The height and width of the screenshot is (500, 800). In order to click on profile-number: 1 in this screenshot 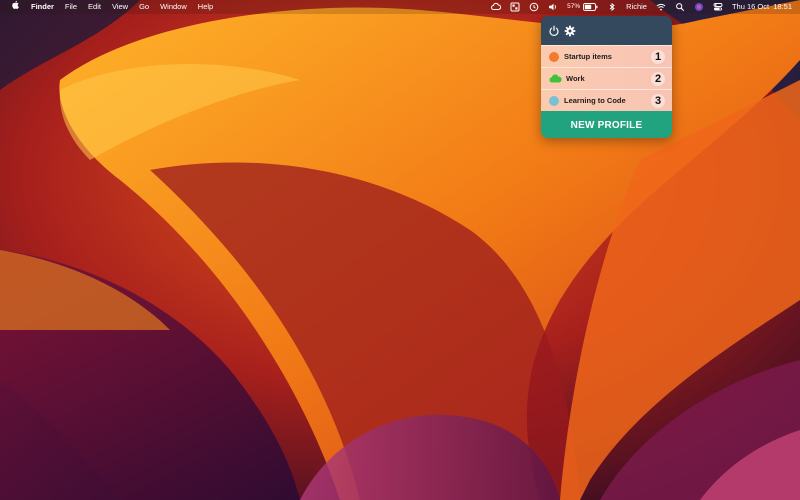, I will do `click(658, 57)`.